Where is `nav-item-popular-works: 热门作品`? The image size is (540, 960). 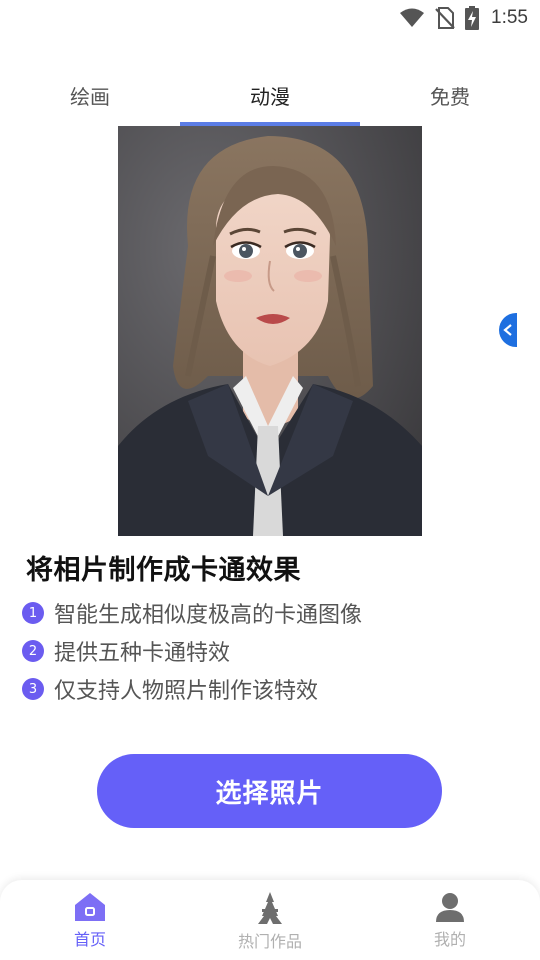
nav-item-popular-works: 热门作品 is located at coordinates (270, 920).